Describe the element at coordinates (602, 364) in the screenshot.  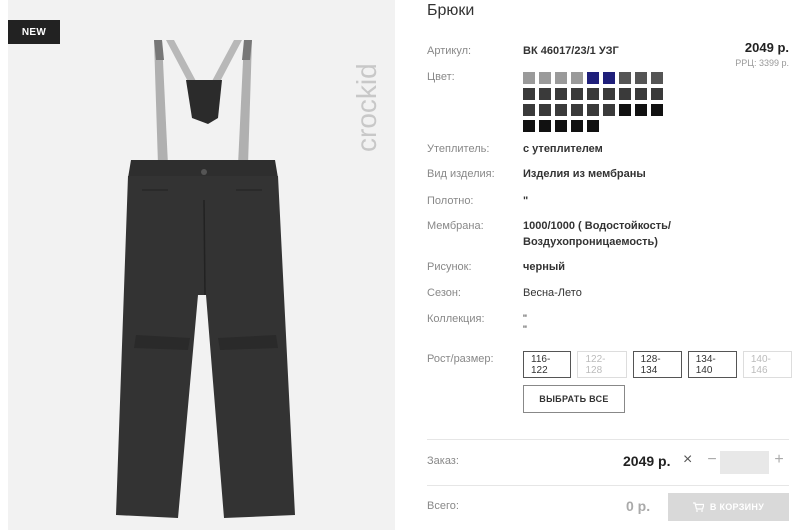
I see `size-option: 122-128` at that location.